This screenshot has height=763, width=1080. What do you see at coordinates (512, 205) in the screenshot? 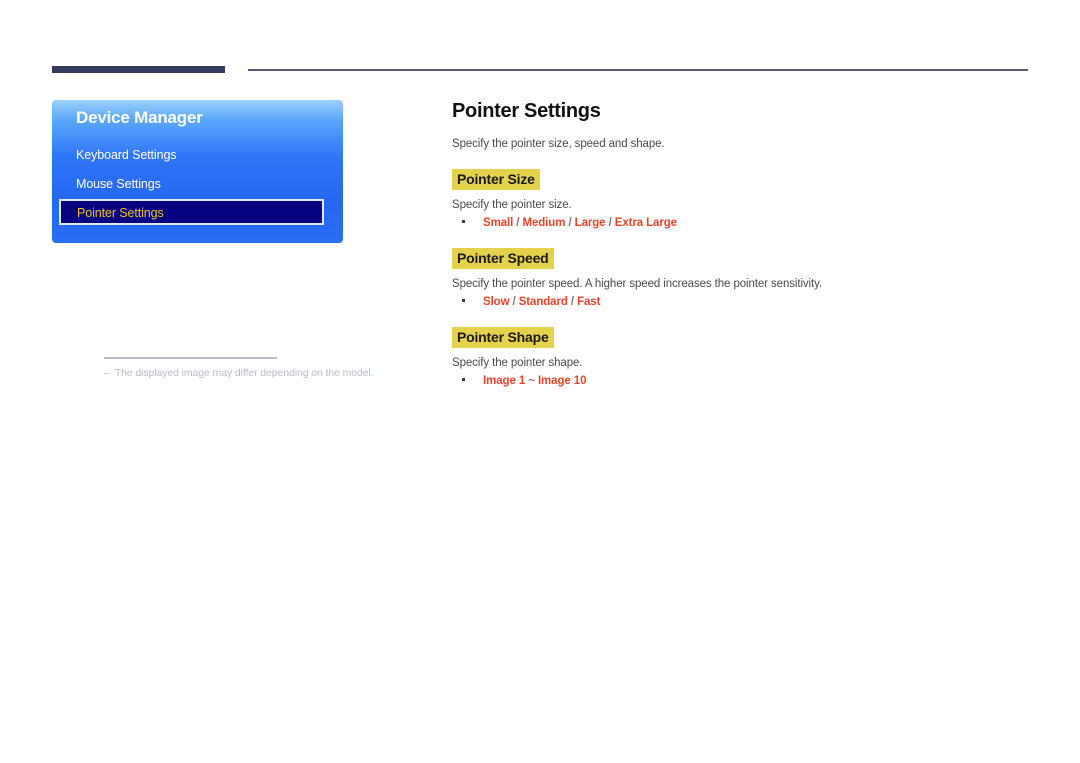
I see `section-desc-pointer-size: Specify the pointer size.` at bounding box center [512, 205].